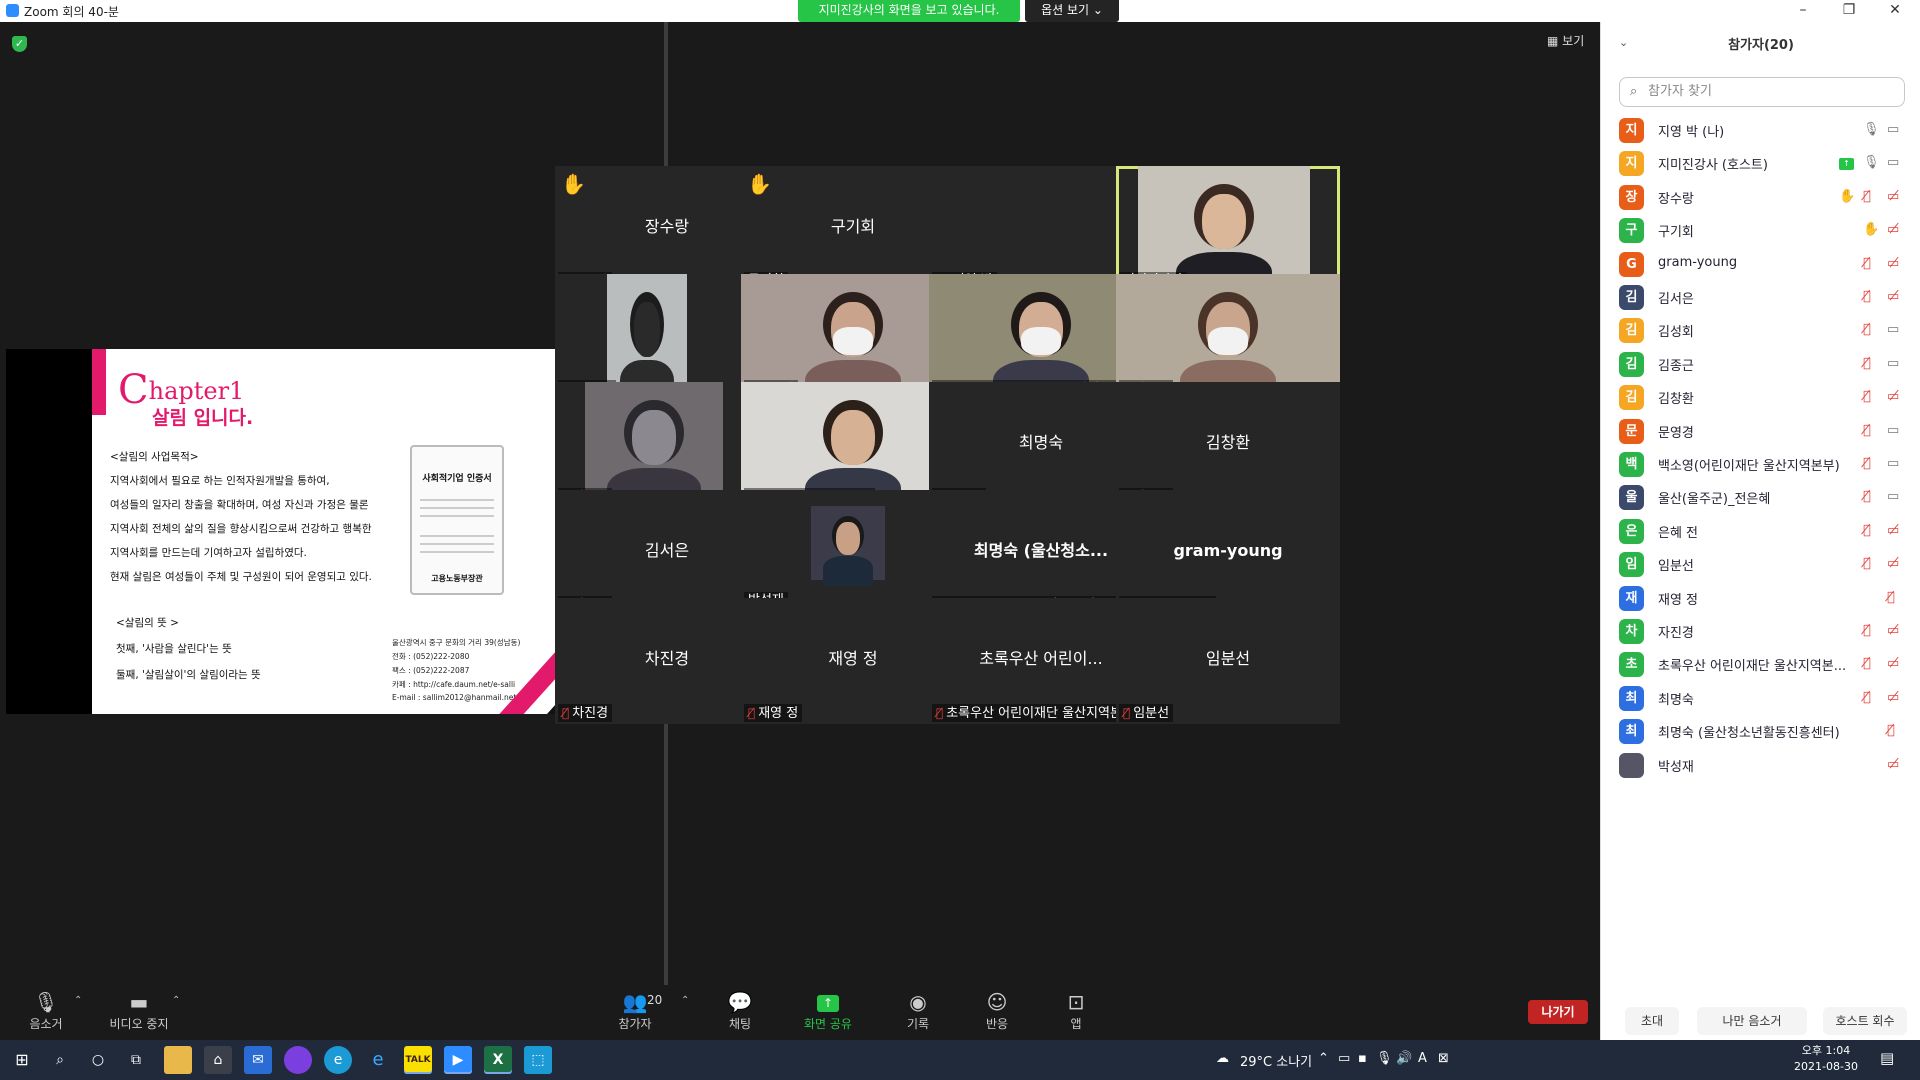 The width and height of the screenshot is (1920, 1080). What do you see at coordinates (431, 656) in the screenshot?
I see `slide-address: 전화 : (052)222-2080` at bounding box center [431, 656].